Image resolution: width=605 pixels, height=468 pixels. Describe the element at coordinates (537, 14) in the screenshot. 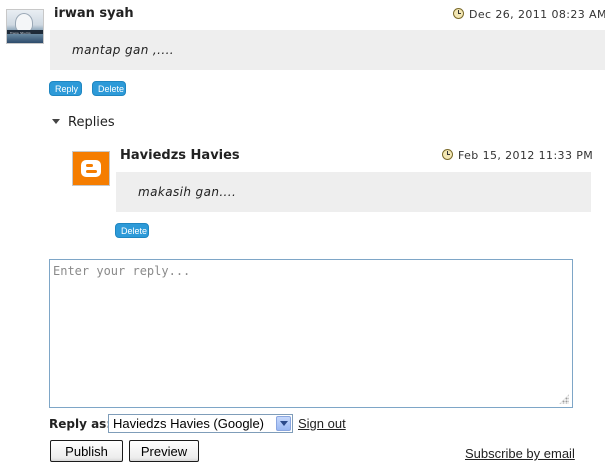

I see `comment-timestamp: Dec 26, 2011 08:23 AM` at that location.